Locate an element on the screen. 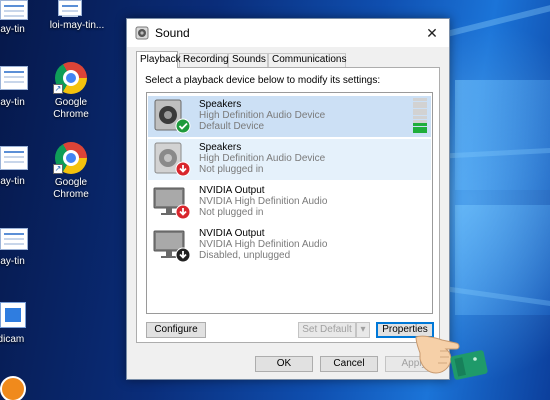 This screenshot has width=550, height=400. green-check-badge is located at coordinates (183, 126).